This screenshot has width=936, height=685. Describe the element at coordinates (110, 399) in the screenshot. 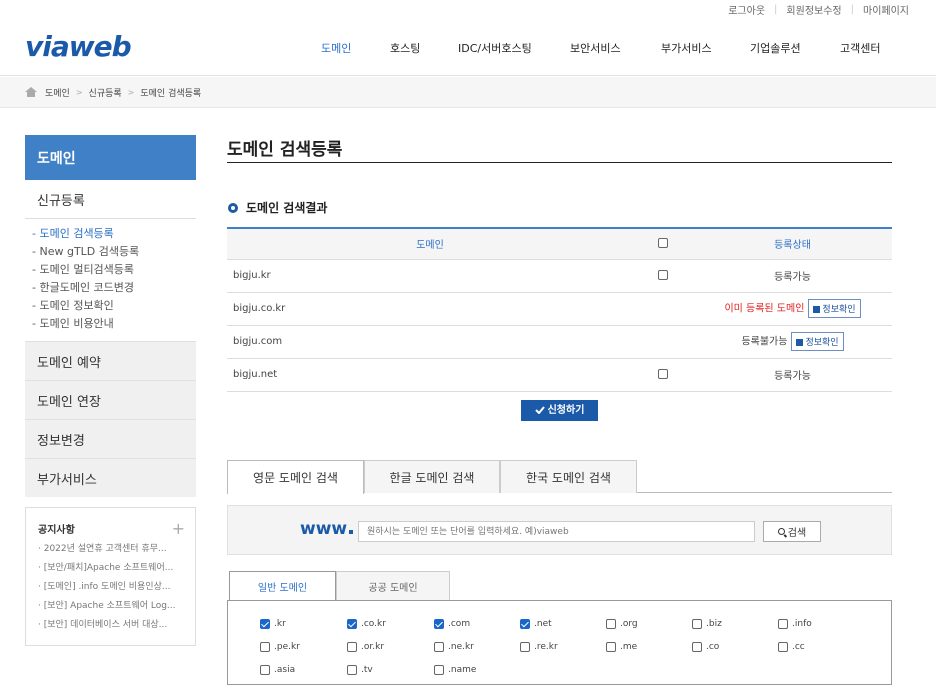

I see `sidebar-item-renewal: 도메인 연장` at that location.